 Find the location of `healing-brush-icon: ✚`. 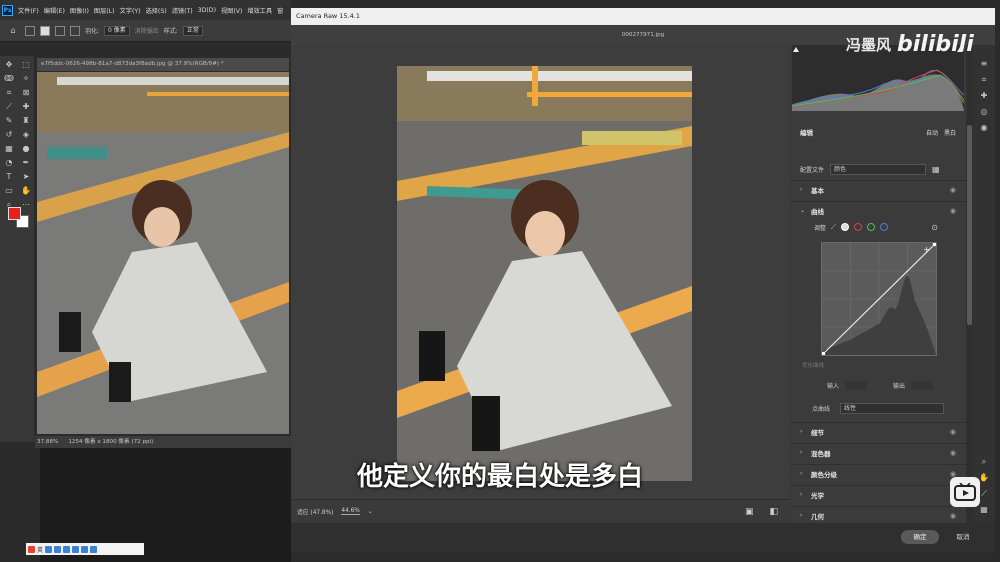

healing-brush-icon: ✚ is located at coordinates (26, 106).